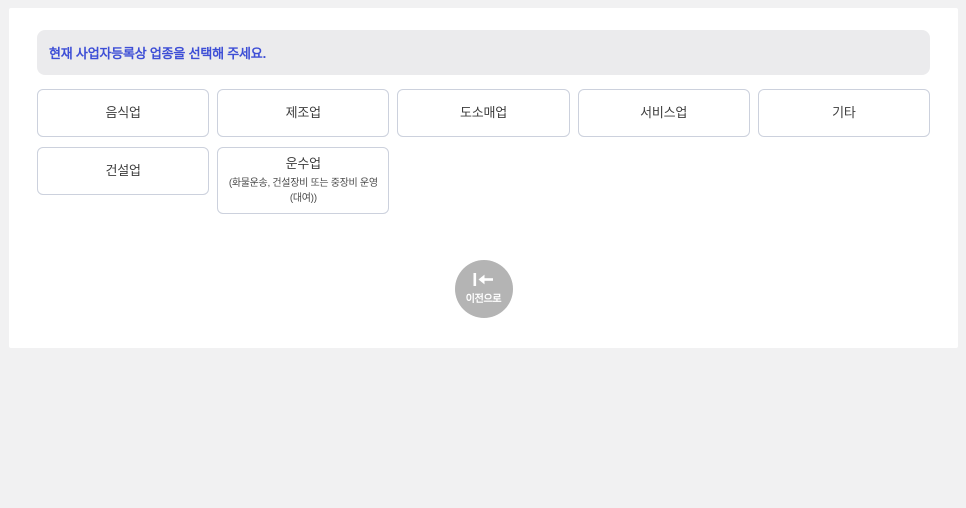 This screenshot has width=966, height=508. I want to click on option-label: 운수업, so click(303, 163).